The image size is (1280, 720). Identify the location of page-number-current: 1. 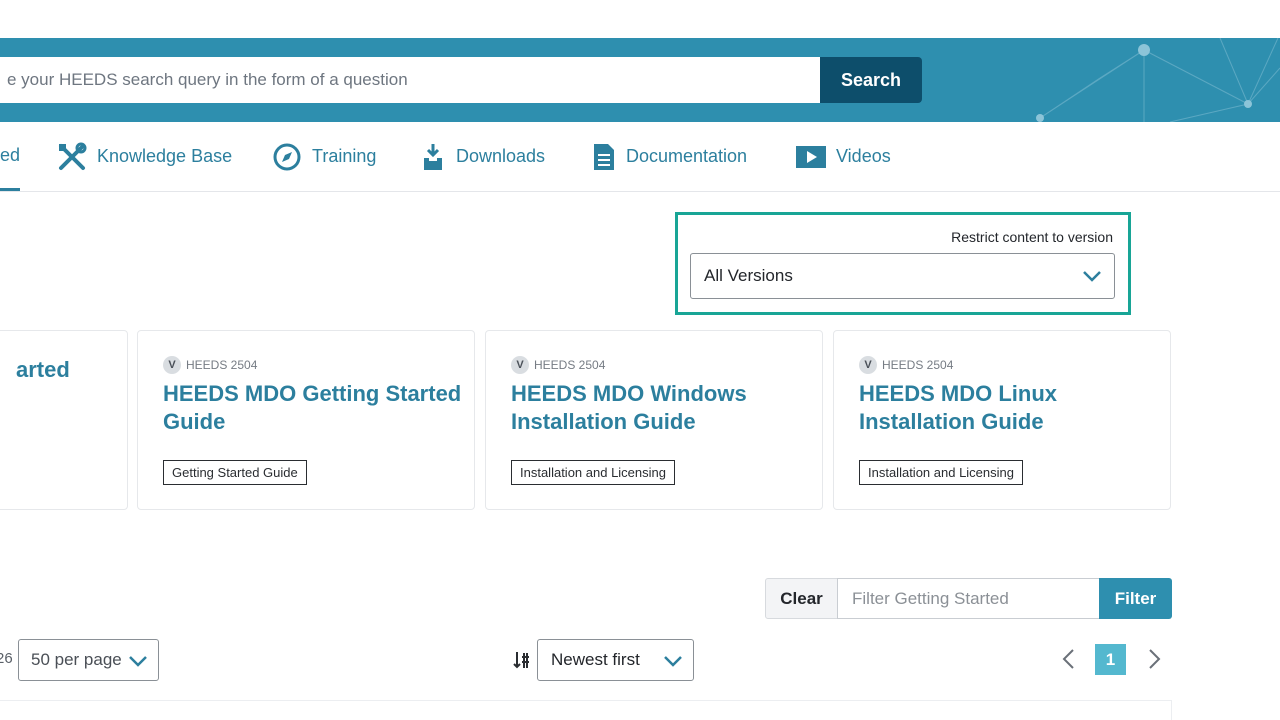
(1110, 659).